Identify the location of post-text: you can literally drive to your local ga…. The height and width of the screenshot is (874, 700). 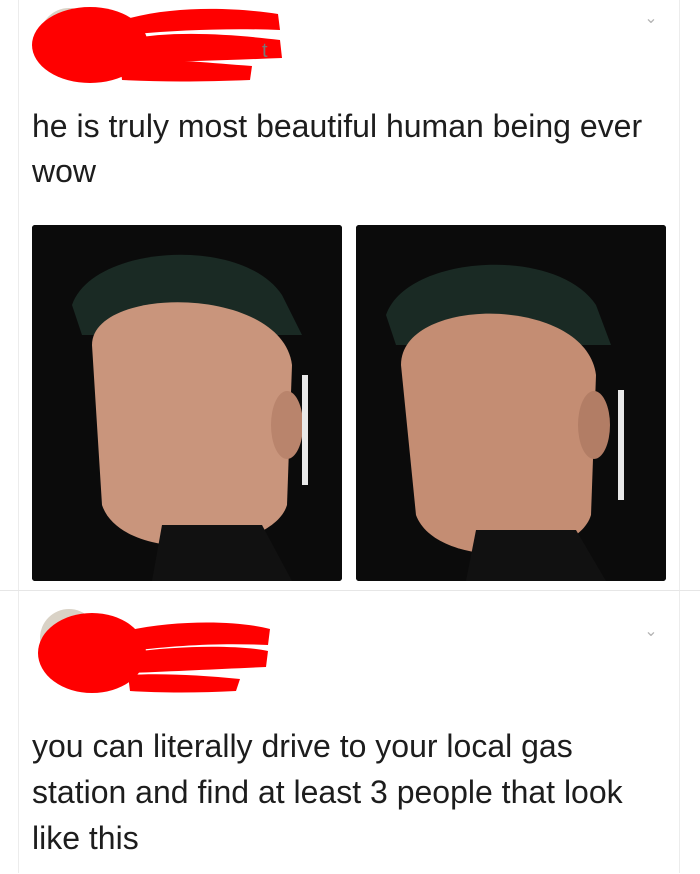
(327, 792).